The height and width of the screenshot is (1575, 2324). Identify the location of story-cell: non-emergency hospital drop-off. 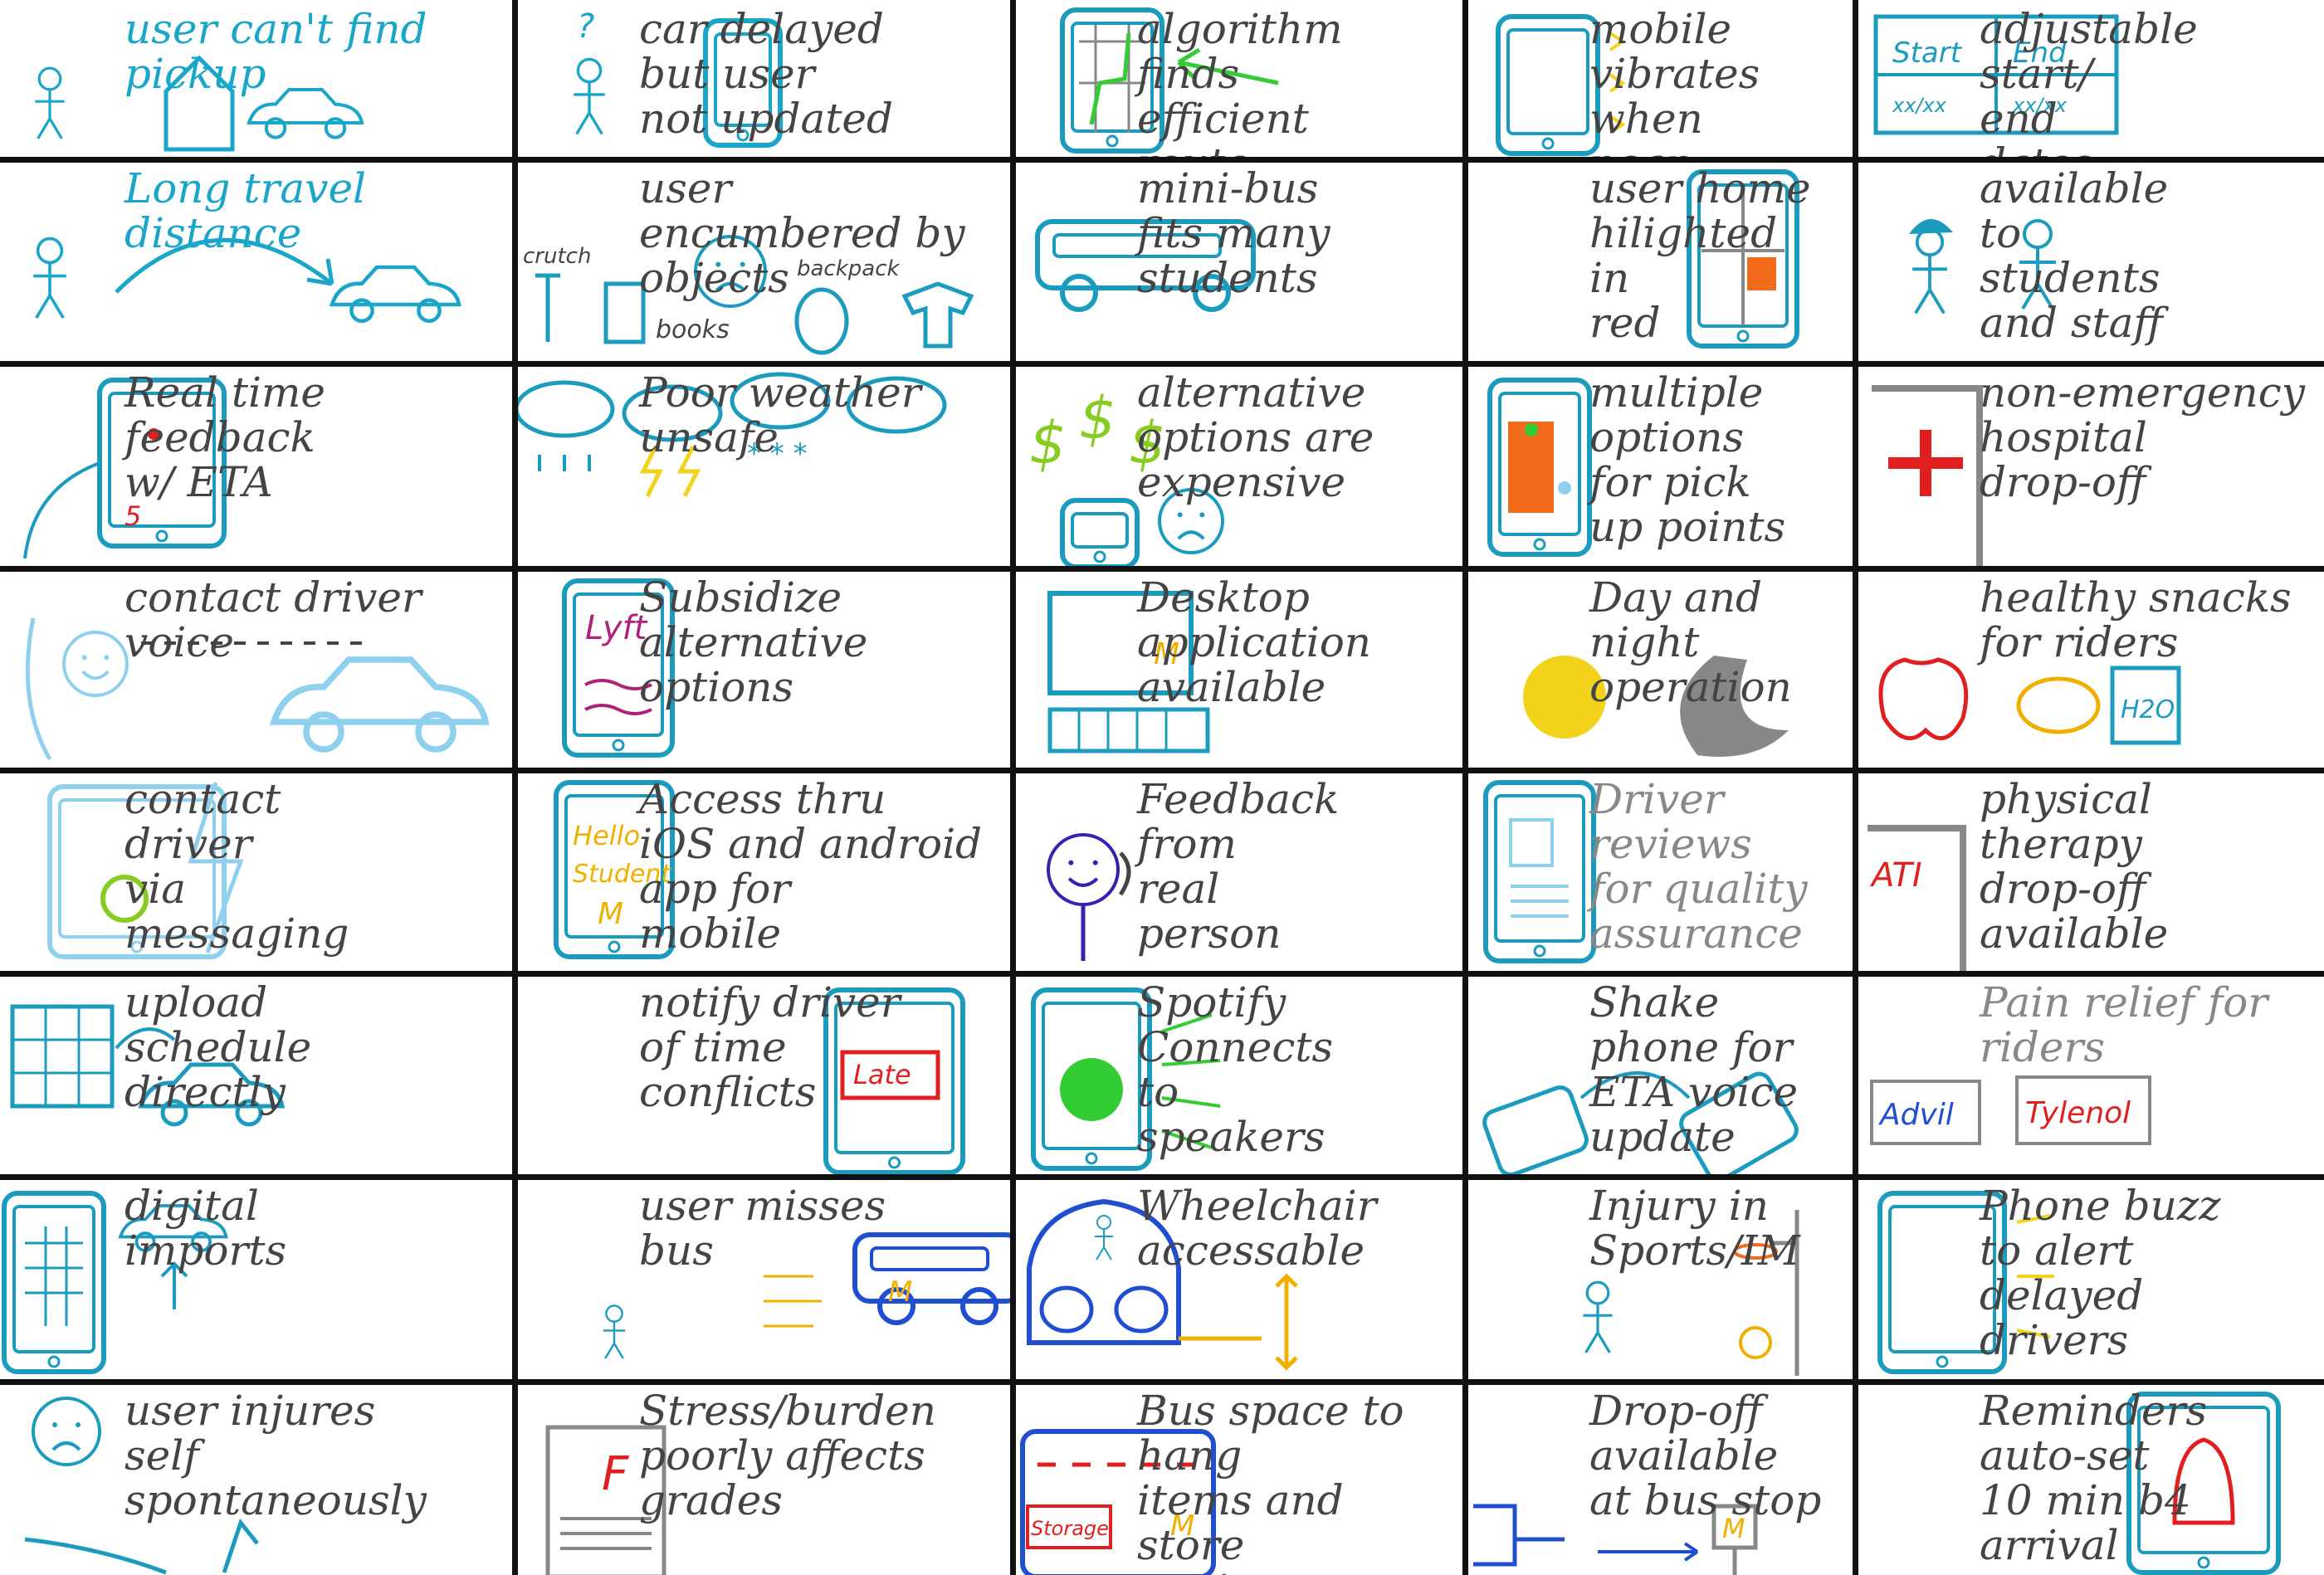
(2089, 465).